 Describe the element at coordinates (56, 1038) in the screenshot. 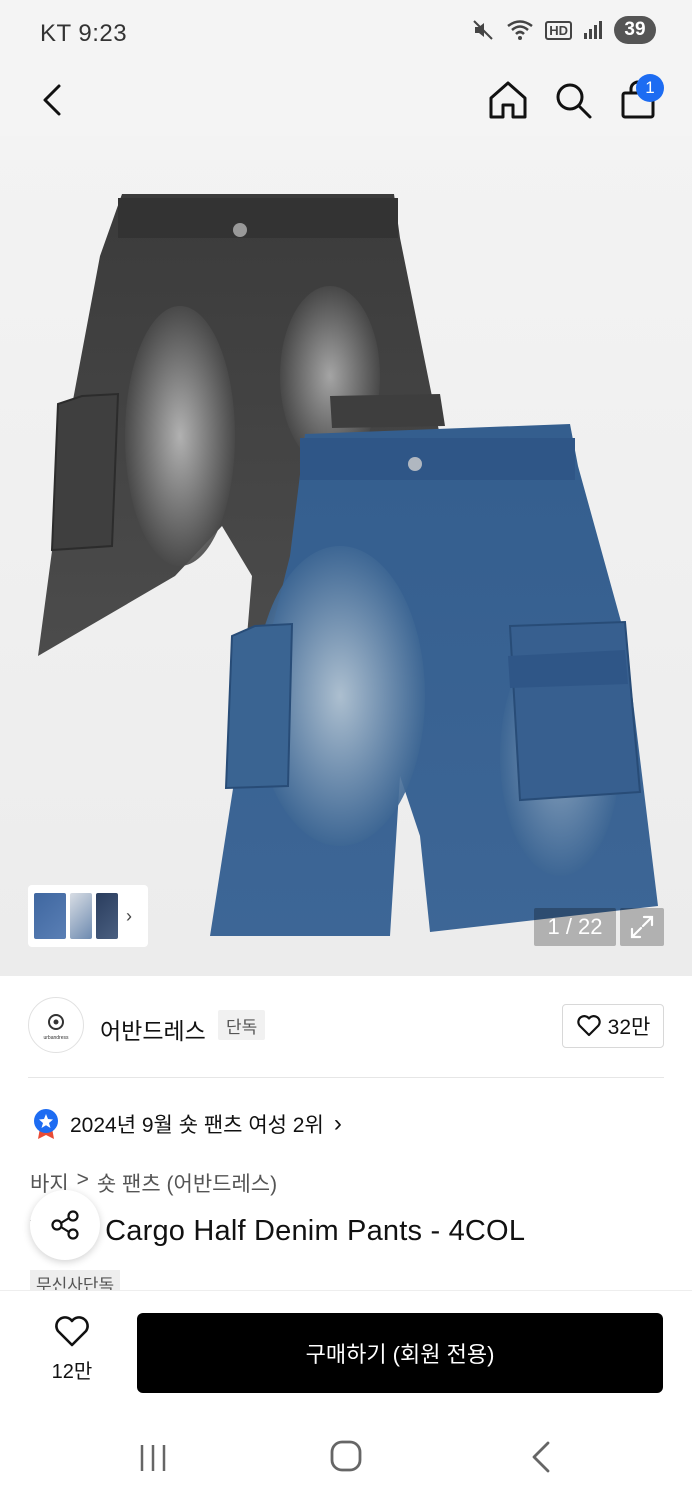

I see `svg-text: urbandress` at that location.